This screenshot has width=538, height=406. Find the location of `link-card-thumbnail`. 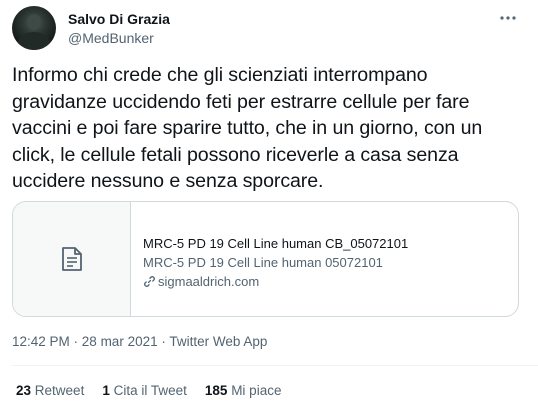

link-card-thumbnail is located at coordinates (72, 259).